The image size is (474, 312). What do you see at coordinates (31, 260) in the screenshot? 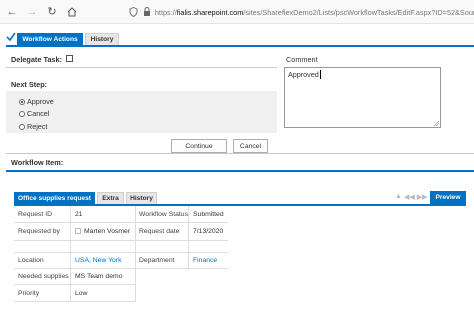
I see `location-label: Location` at bounding box center [31, 260].